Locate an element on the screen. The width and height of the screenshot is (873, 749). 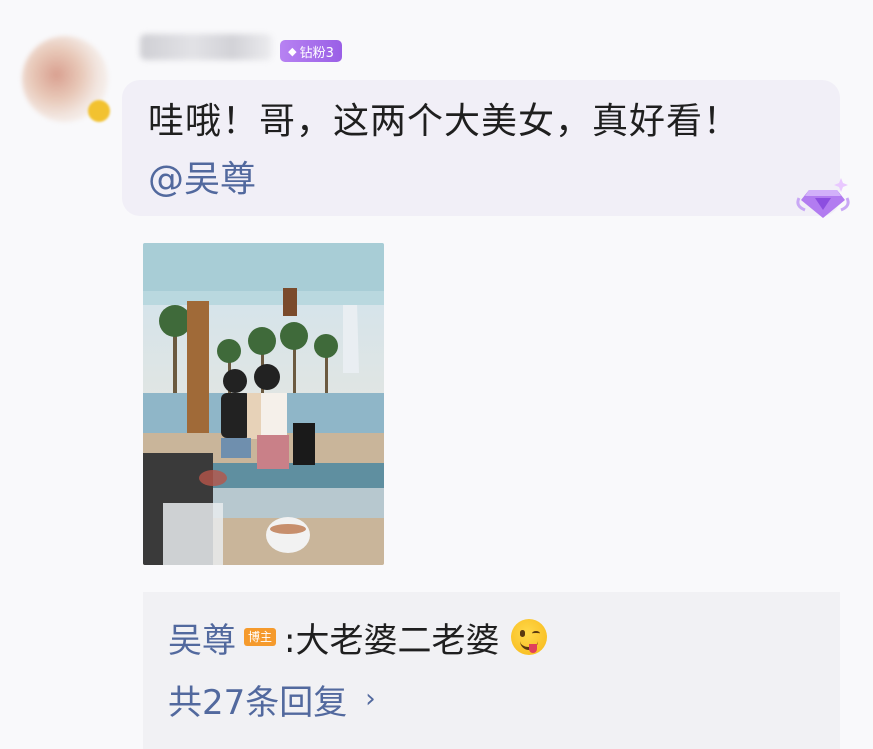
mention-link: @吴尊 is located at coordinates (202, 180).